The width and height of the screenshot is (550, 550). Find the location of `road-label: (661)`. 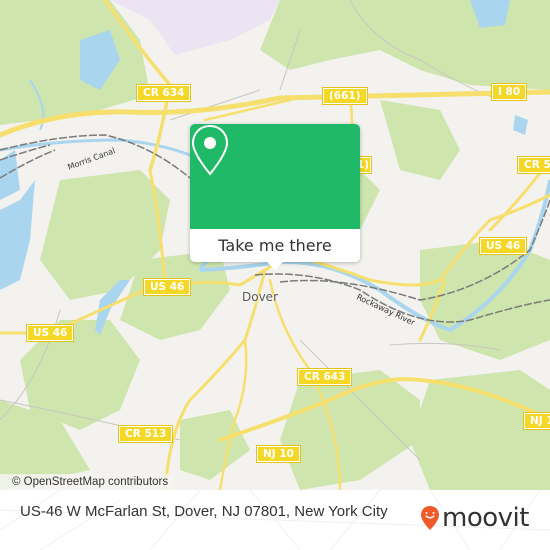

road-label: (661) is located at coordinates (345, 96).